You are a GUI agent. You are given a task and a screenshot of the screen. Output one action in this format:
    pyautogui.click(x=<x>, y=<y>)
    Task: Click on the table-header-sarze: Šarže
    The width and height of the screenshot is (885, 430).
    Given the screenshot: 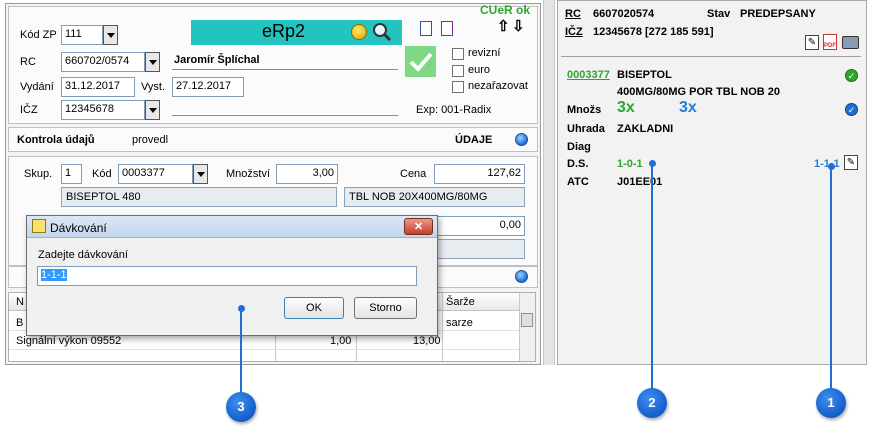 What is the action you would take?
    pyautogui.click(x=460, y=302)
    